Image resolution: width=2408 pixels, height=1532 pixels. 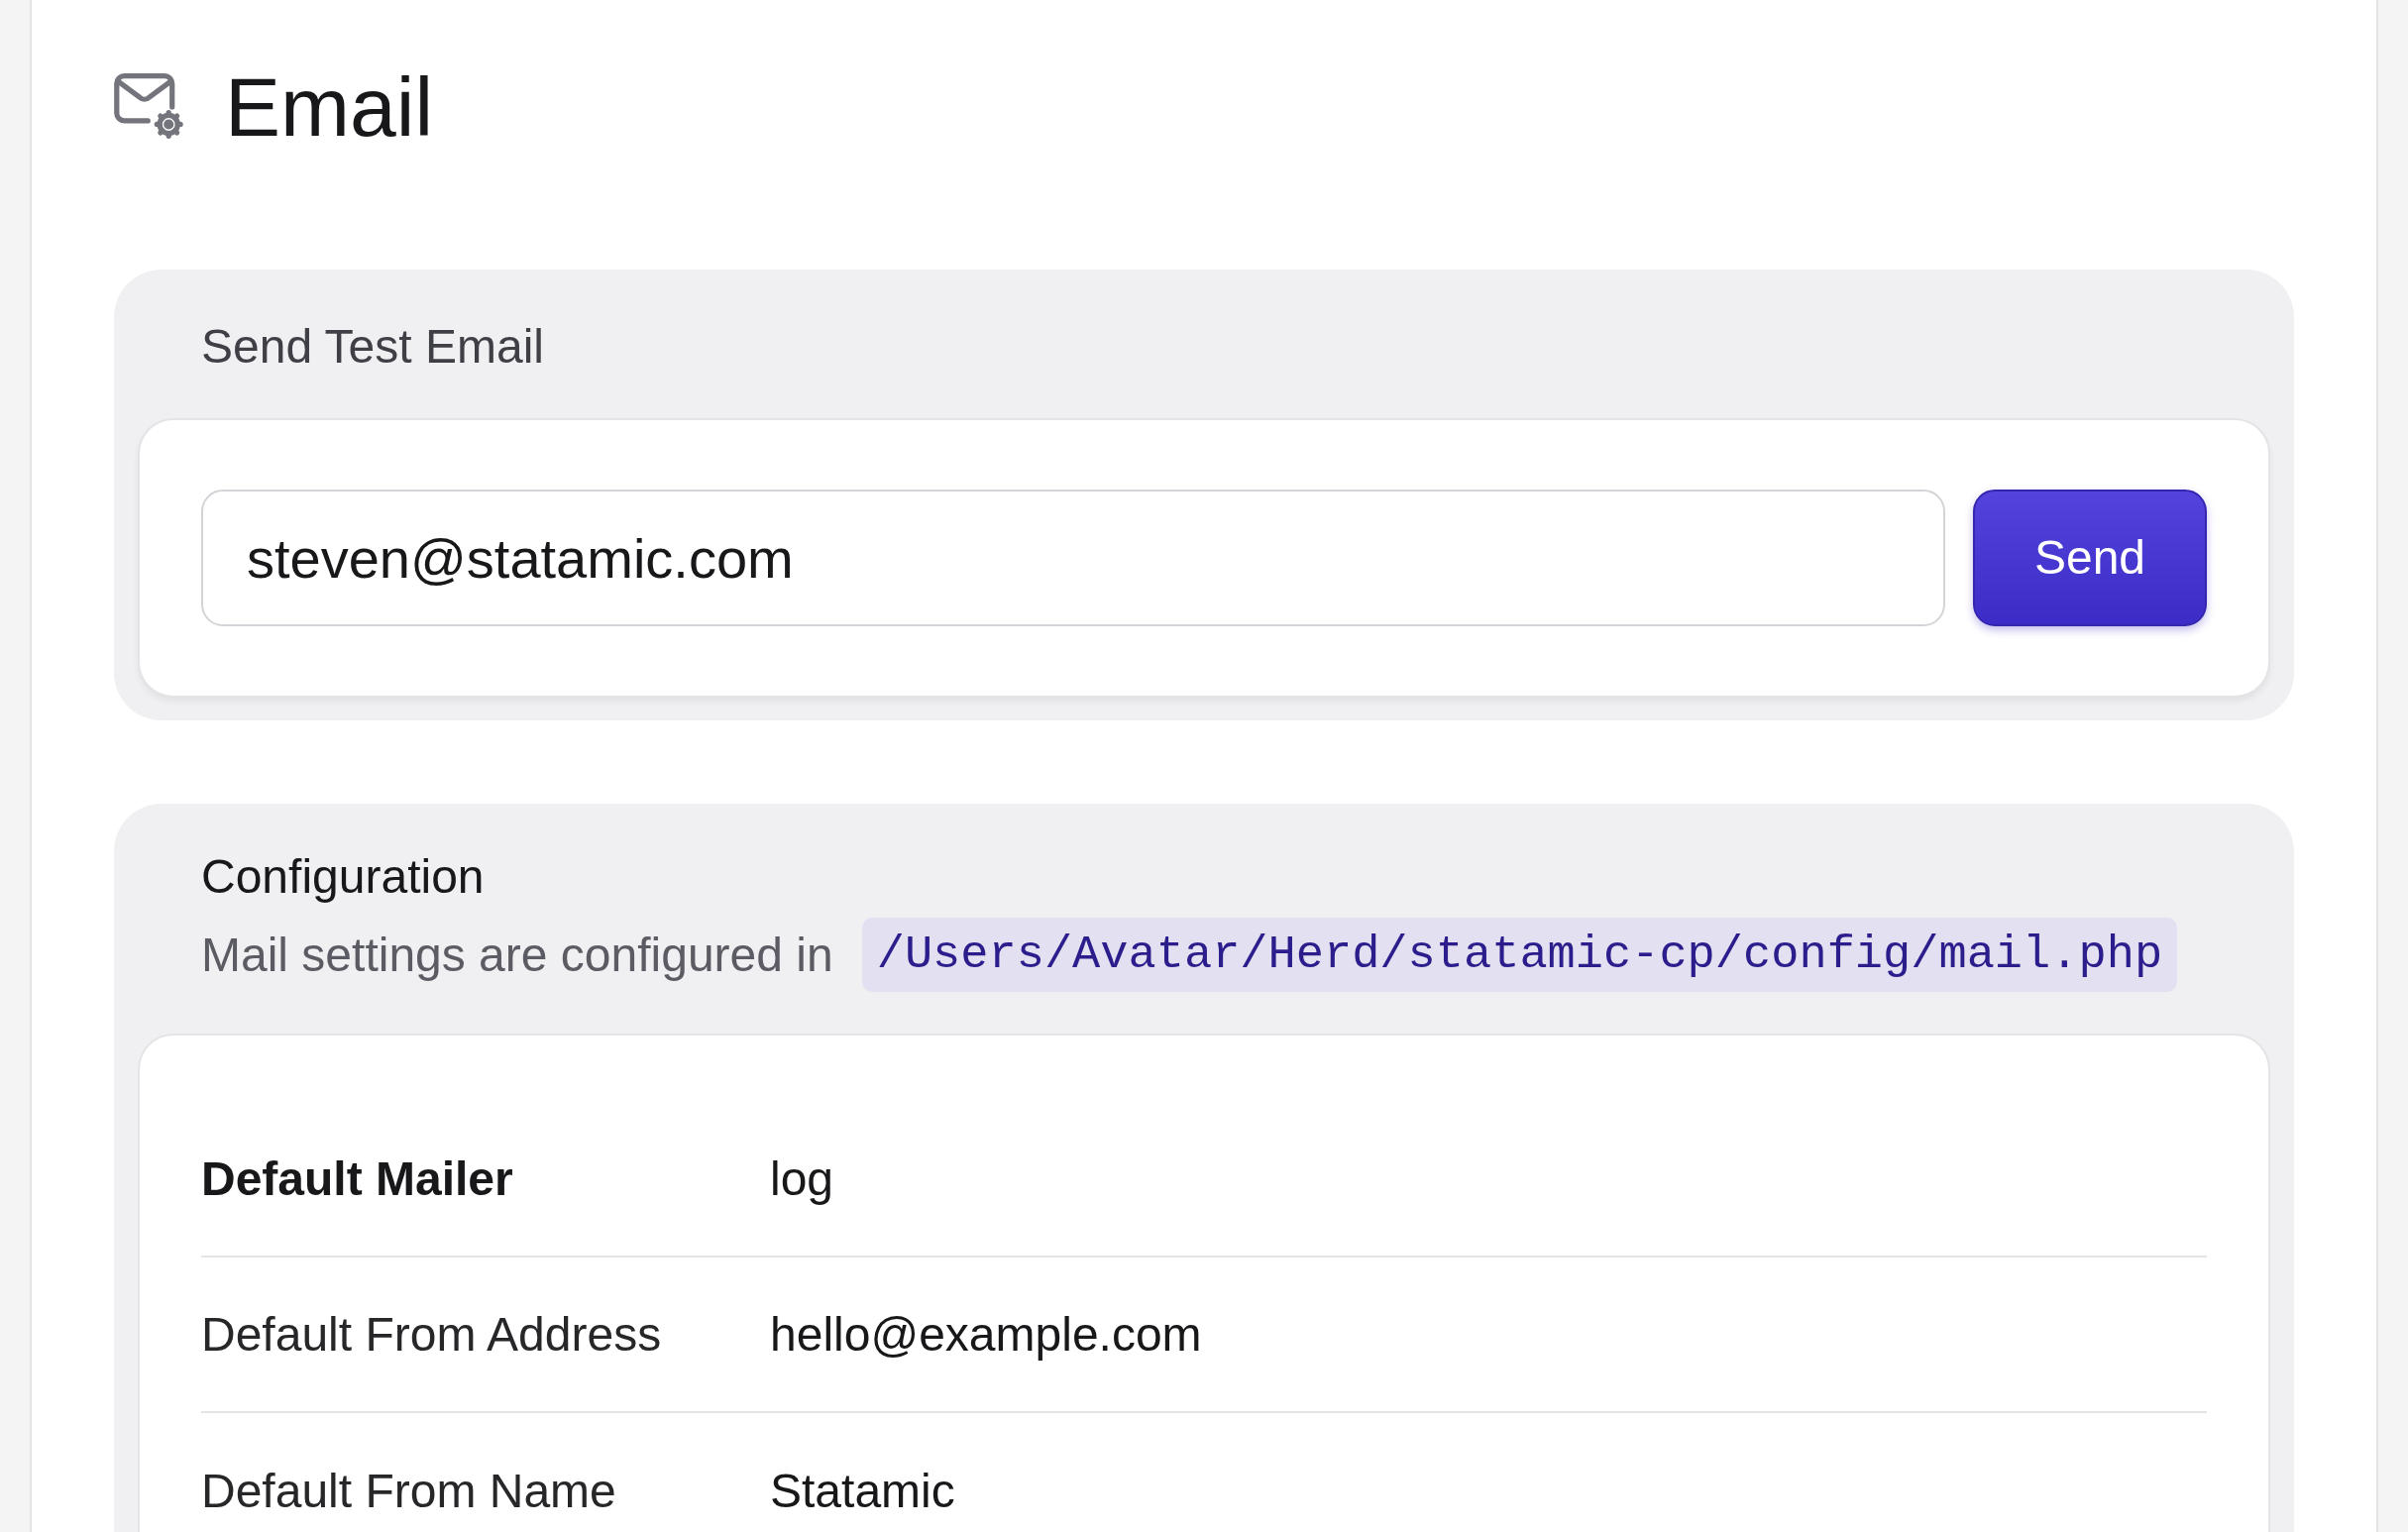 What do you see at coordinates (986, 1334) in the screenshot?
I see `setting-value: hello@example.com` at bounding box center [986, 1334].